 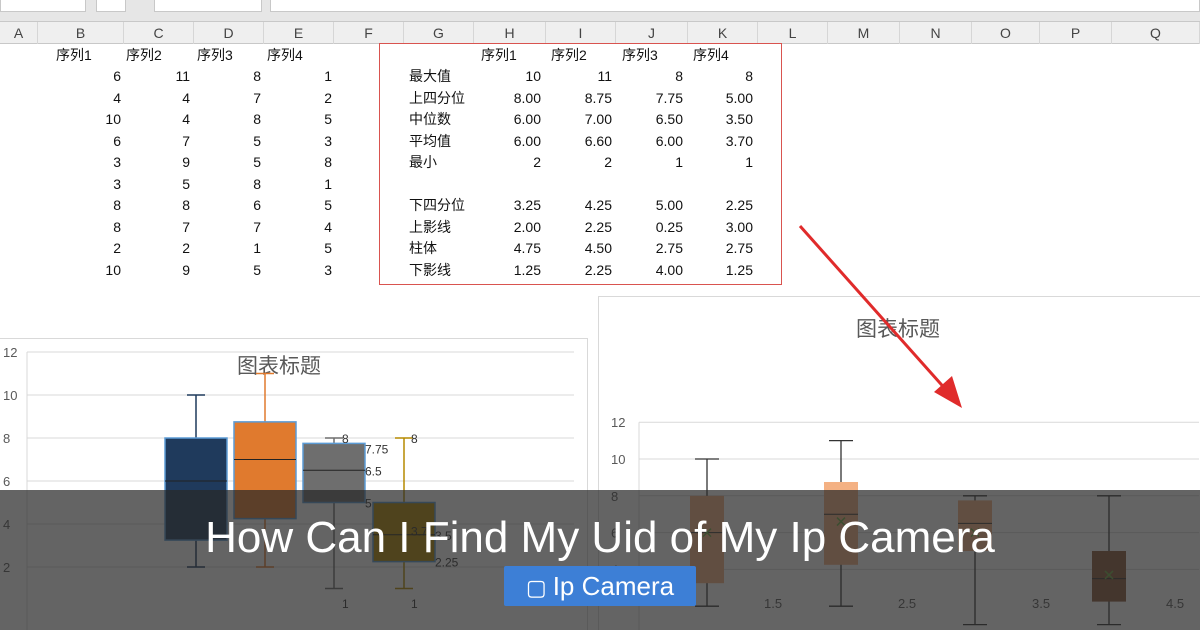 What do you see at coordinates (1006, 33) in the screenshot?
I see `column-header-o: O` at bounding box center [1006, 33].